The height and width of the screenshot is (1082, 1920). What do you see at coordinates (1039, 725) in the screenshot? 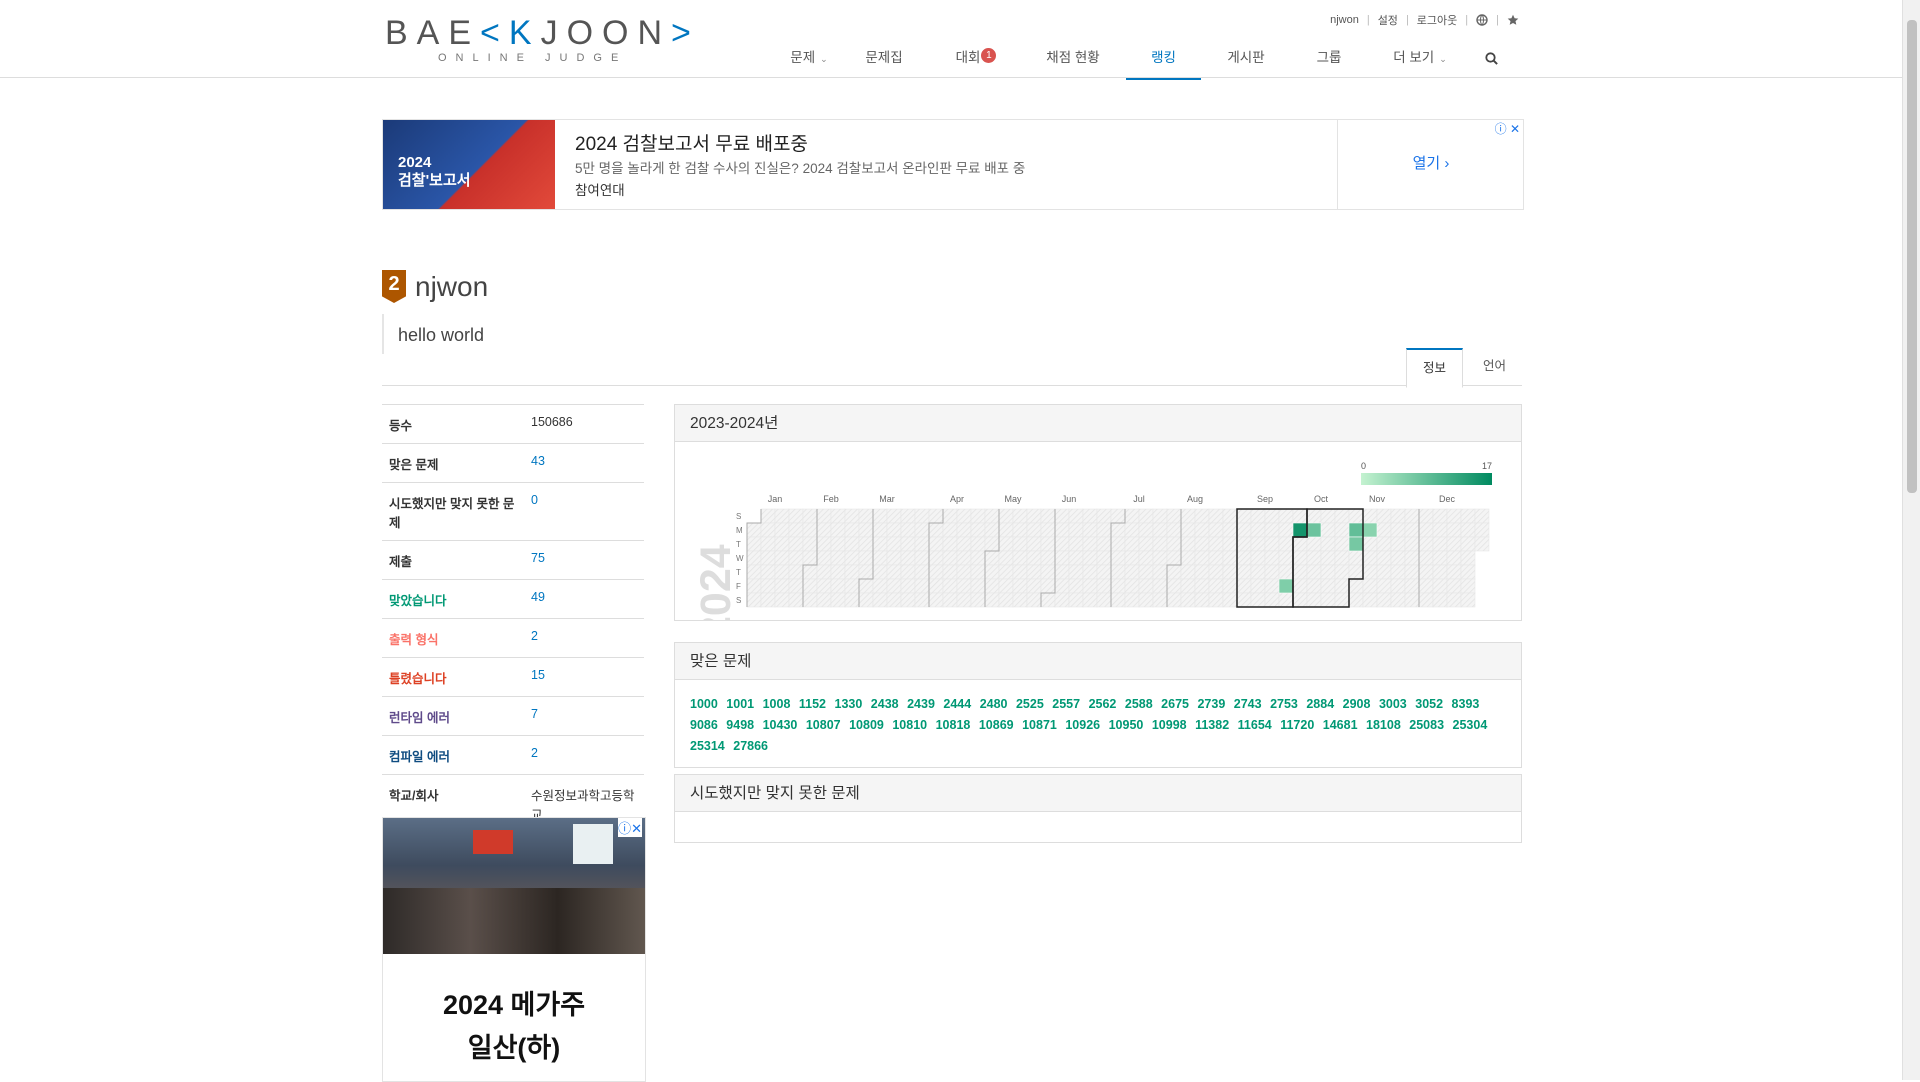
I see `solved-problem-link: 10871` at bounding box center [1039, 725].